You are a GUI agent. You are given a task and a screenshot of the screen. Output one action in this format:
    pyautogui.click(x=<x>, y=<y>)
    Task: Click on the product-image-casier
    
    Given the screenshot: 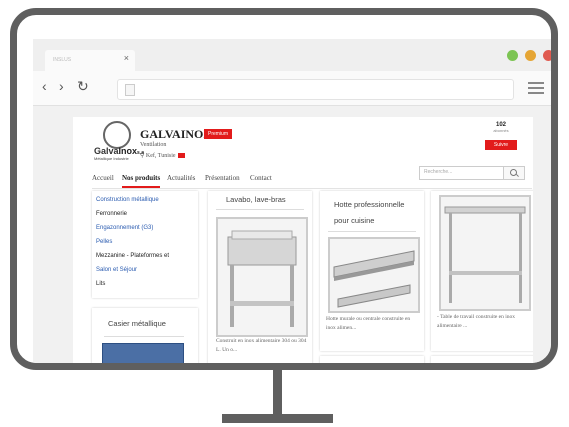 What is the action you would take?
    pyautogui.click(x=143, y=353)
    